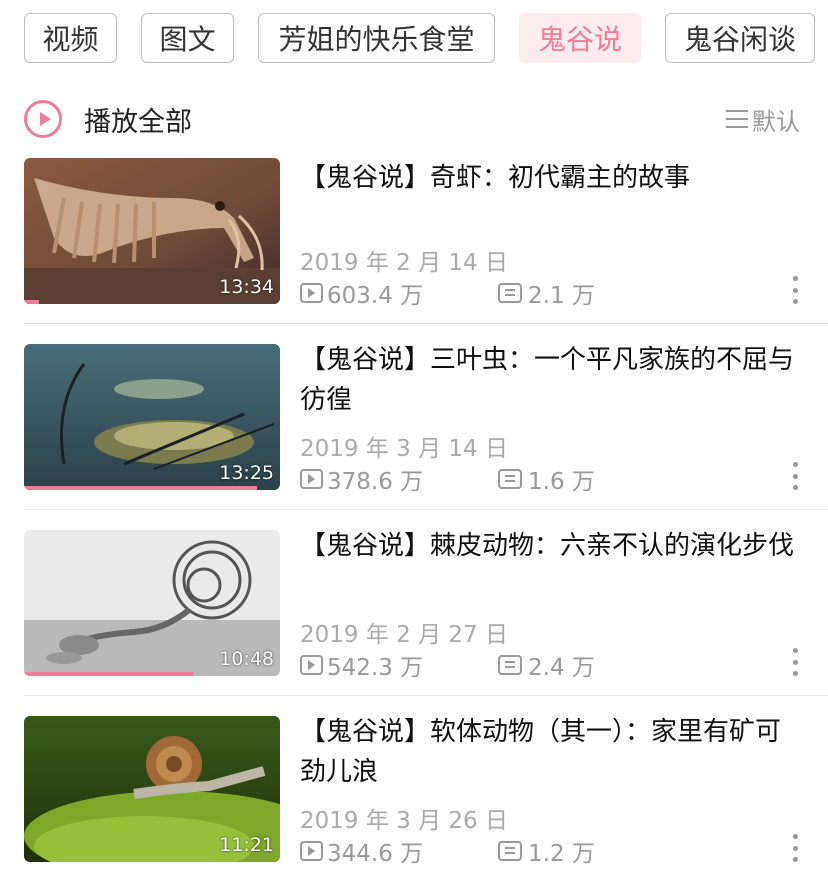 This screenshot has width=828, height=874. Describe the element at coordinates (776, 121) in the screenshot. I see `sort-label: 默认` at that location.